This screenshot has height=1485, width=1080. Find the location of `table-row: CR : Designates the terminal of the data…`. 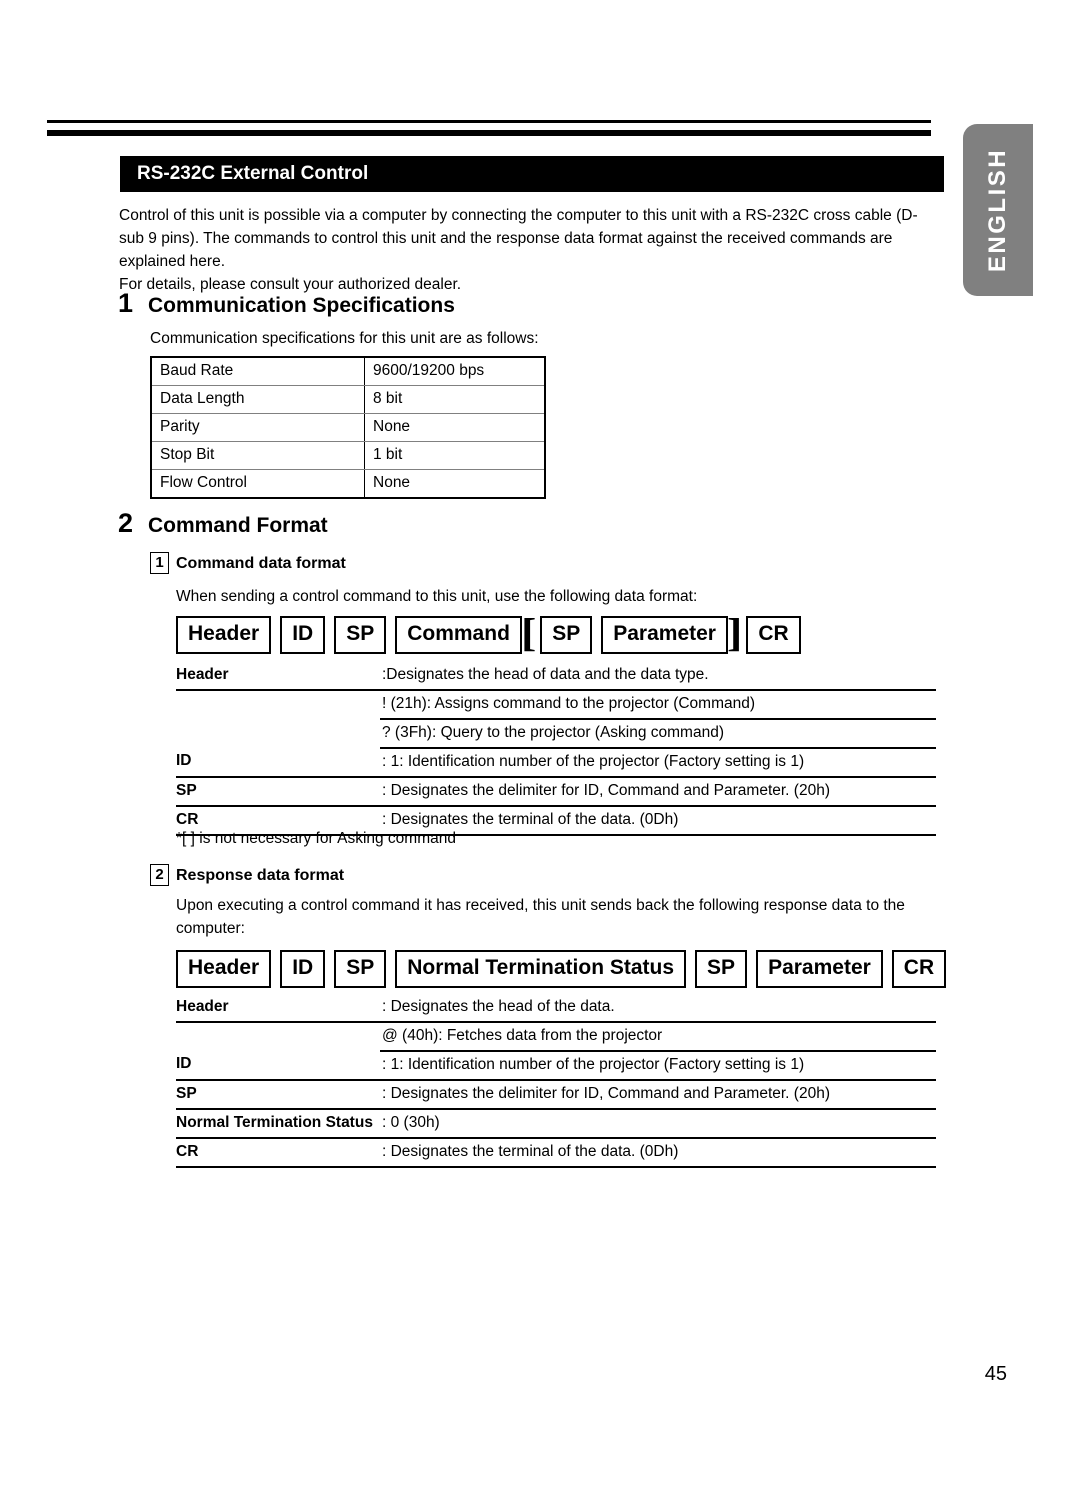

table-row: CR : Designates the terminal of the data… is located at coordinates (556, 1153).